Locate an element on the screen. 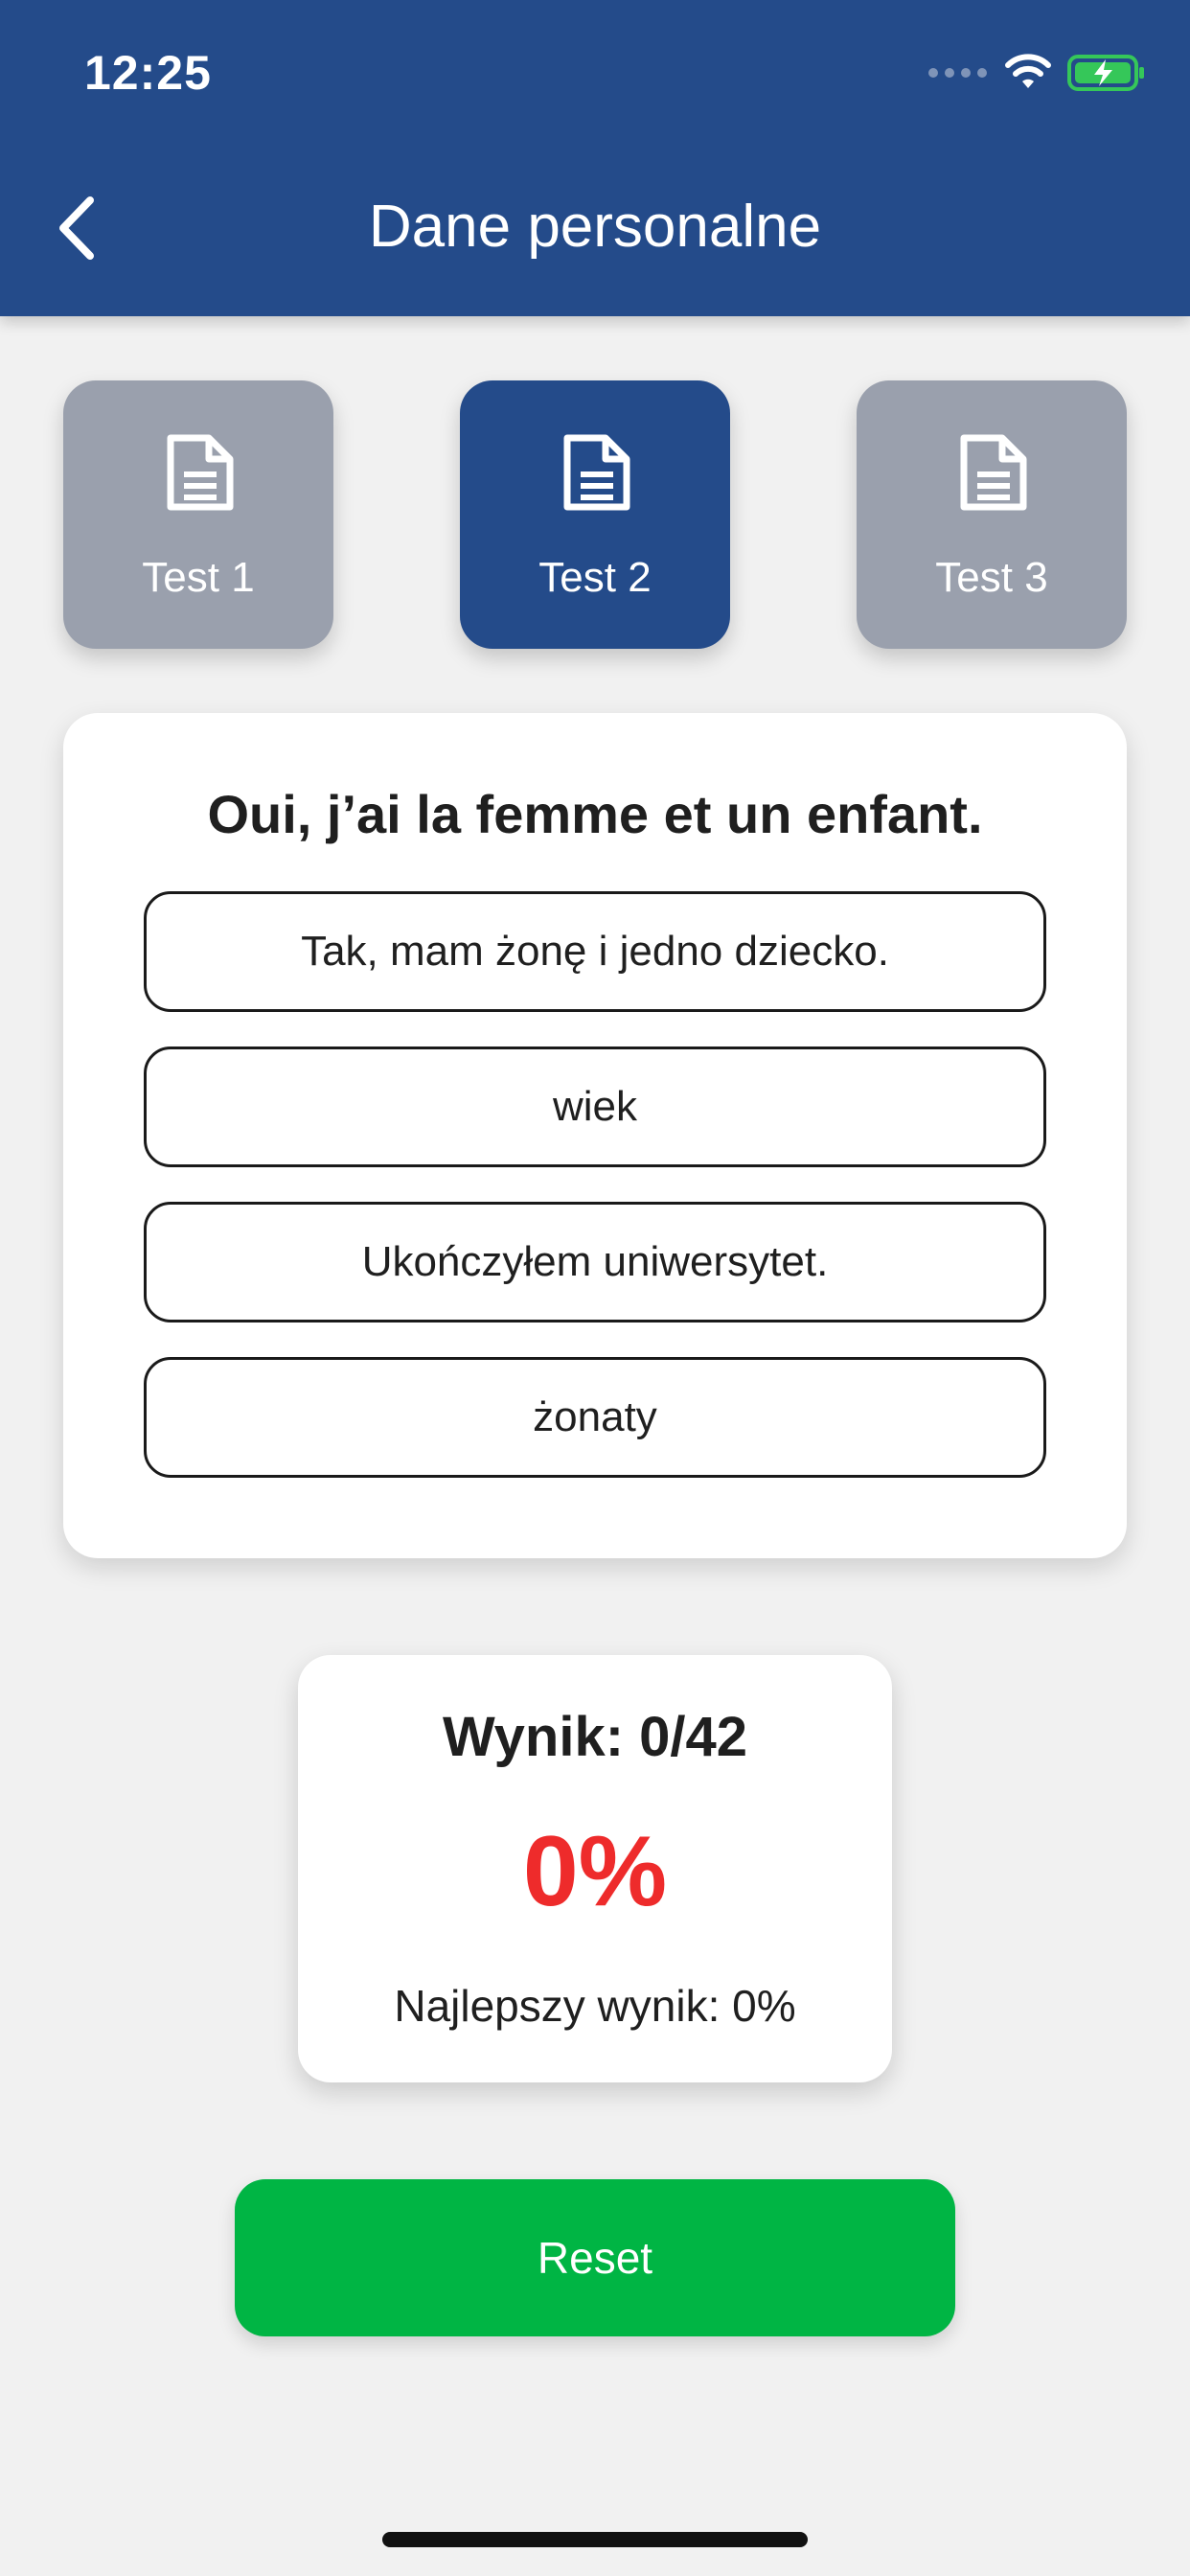  answer-option-1: Tak, mam żonę i jedno dziecko. is located at coordinates (595, 951).